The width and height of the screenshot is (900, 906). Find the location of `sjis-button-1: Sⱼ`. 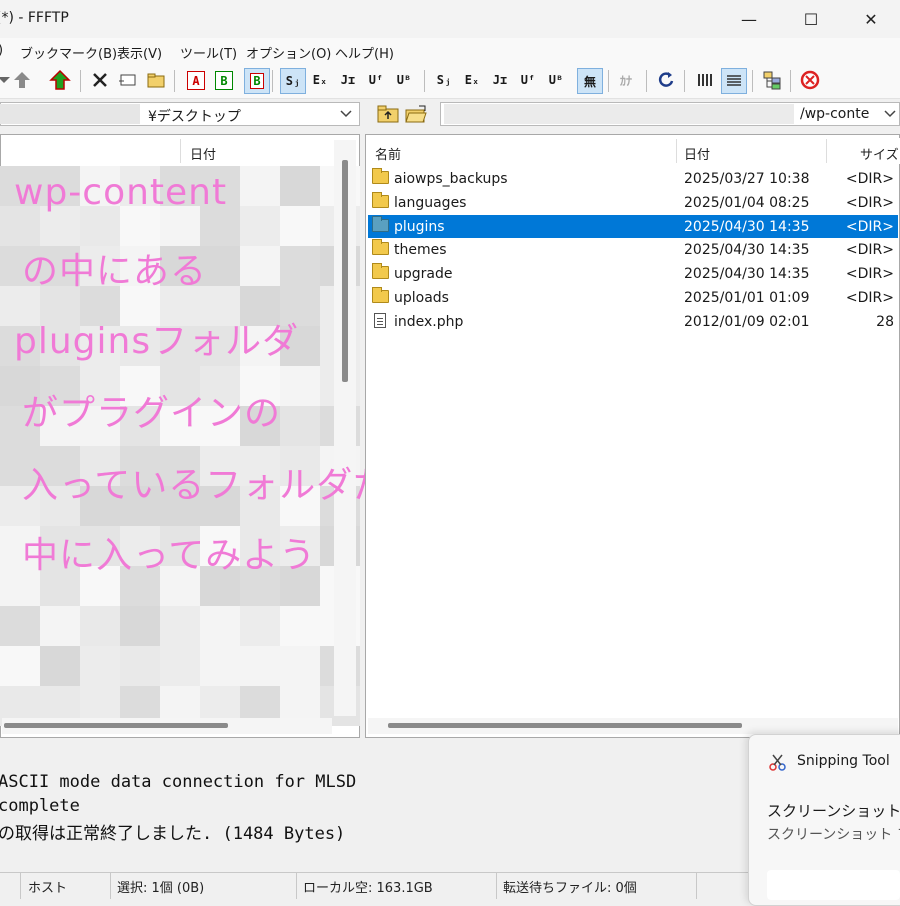

sjis-button-1: Sⱼ is located at coordinates (293, 81).